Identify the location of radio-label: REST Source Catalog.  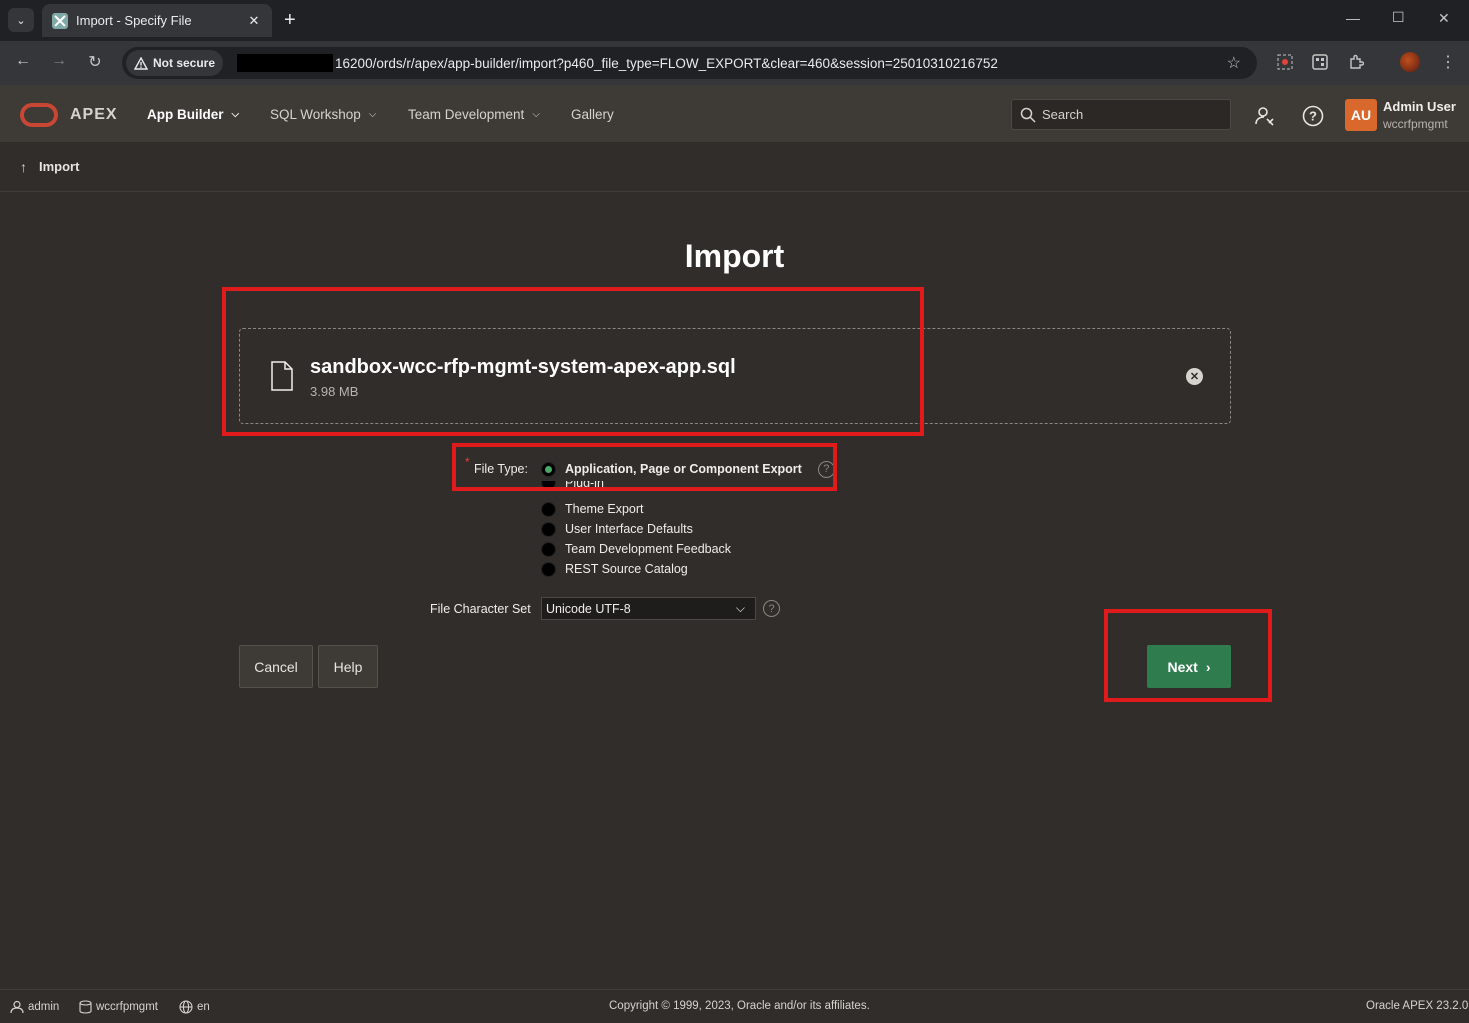
(626, 569).